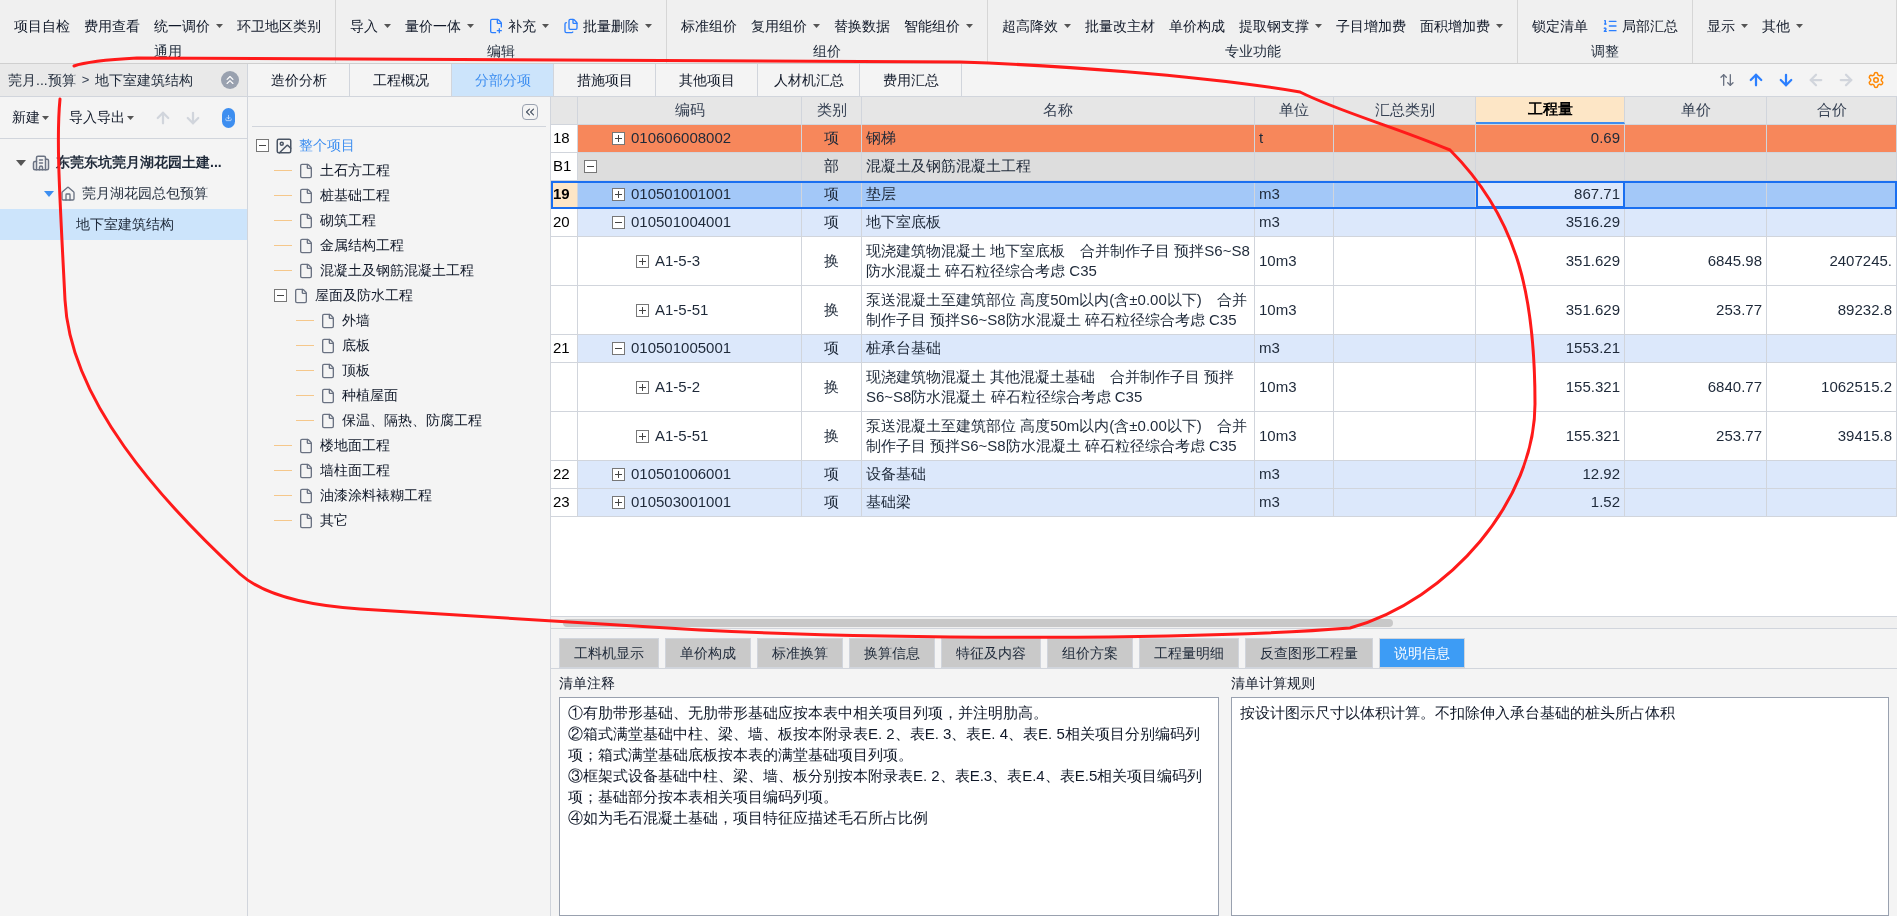 This screenshot has width=1897, height=916. I want to click on horizontal-scrollbar, so click(1224, 622).